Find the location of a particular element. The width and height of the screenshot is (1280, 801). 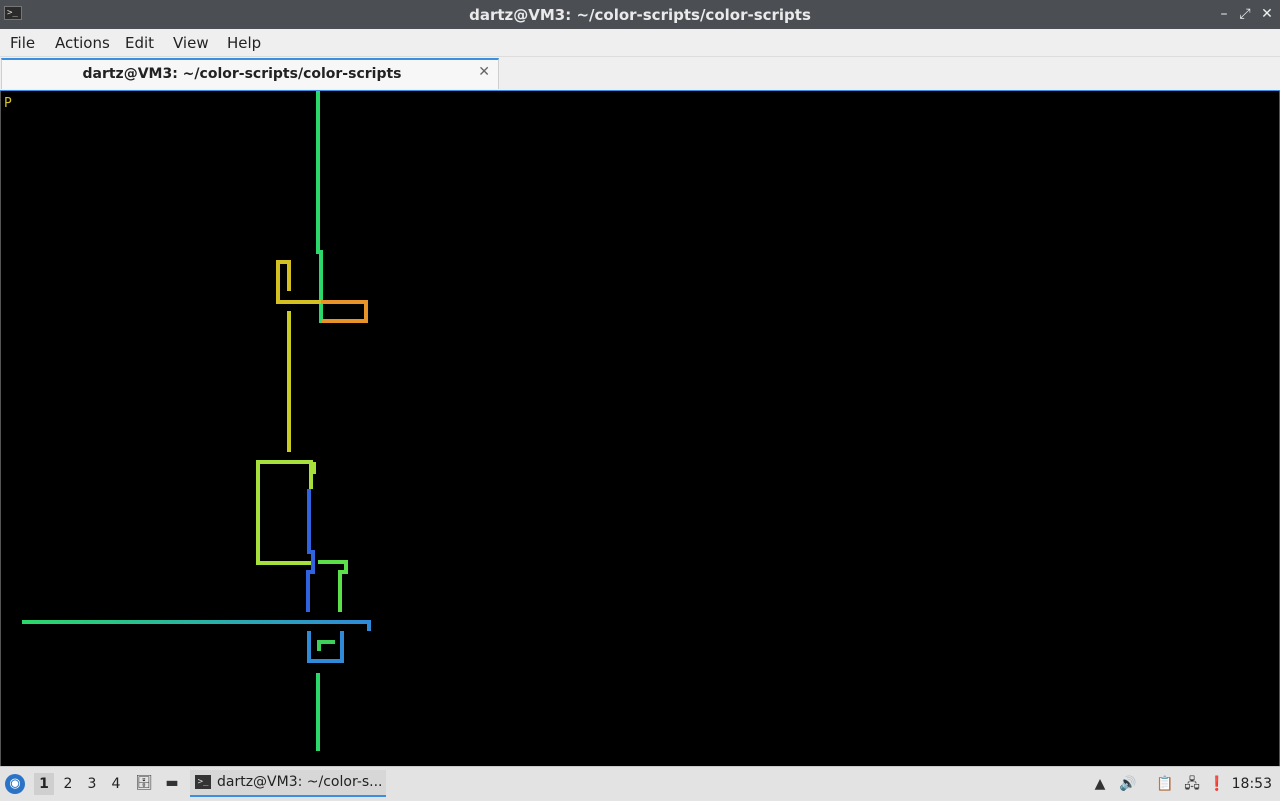

pipe-blue-cup is located at coordinates (325, 647).